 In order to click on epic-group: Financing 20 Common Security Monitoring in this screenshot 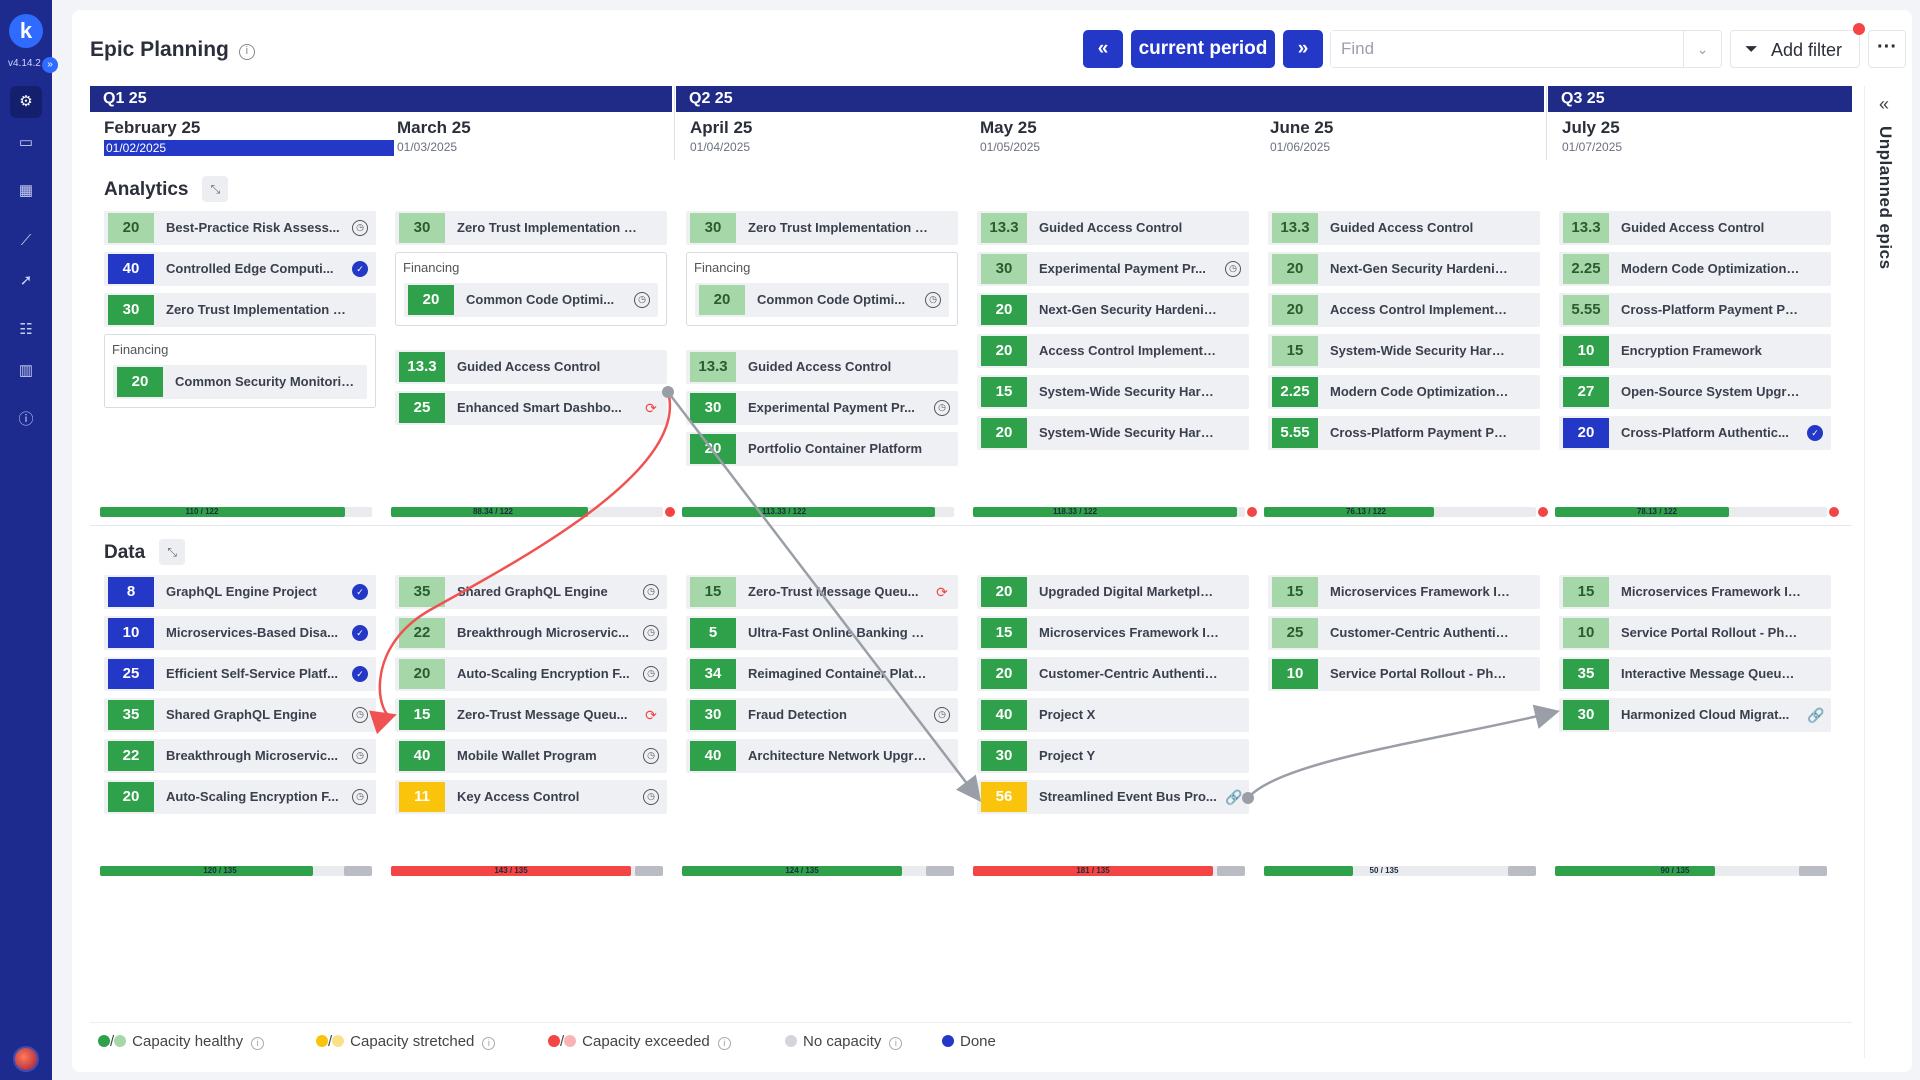, I will do `click(240, 371)`.